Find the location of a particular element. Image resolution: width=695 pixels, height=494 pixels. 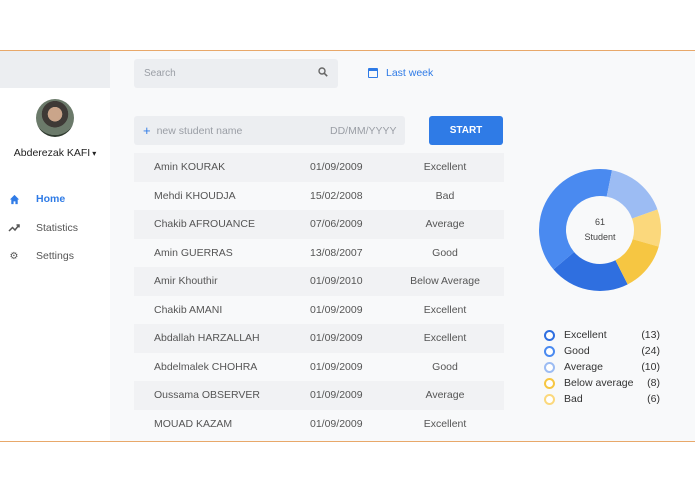

period-selector: Last week is located at coordinates (400, 73).